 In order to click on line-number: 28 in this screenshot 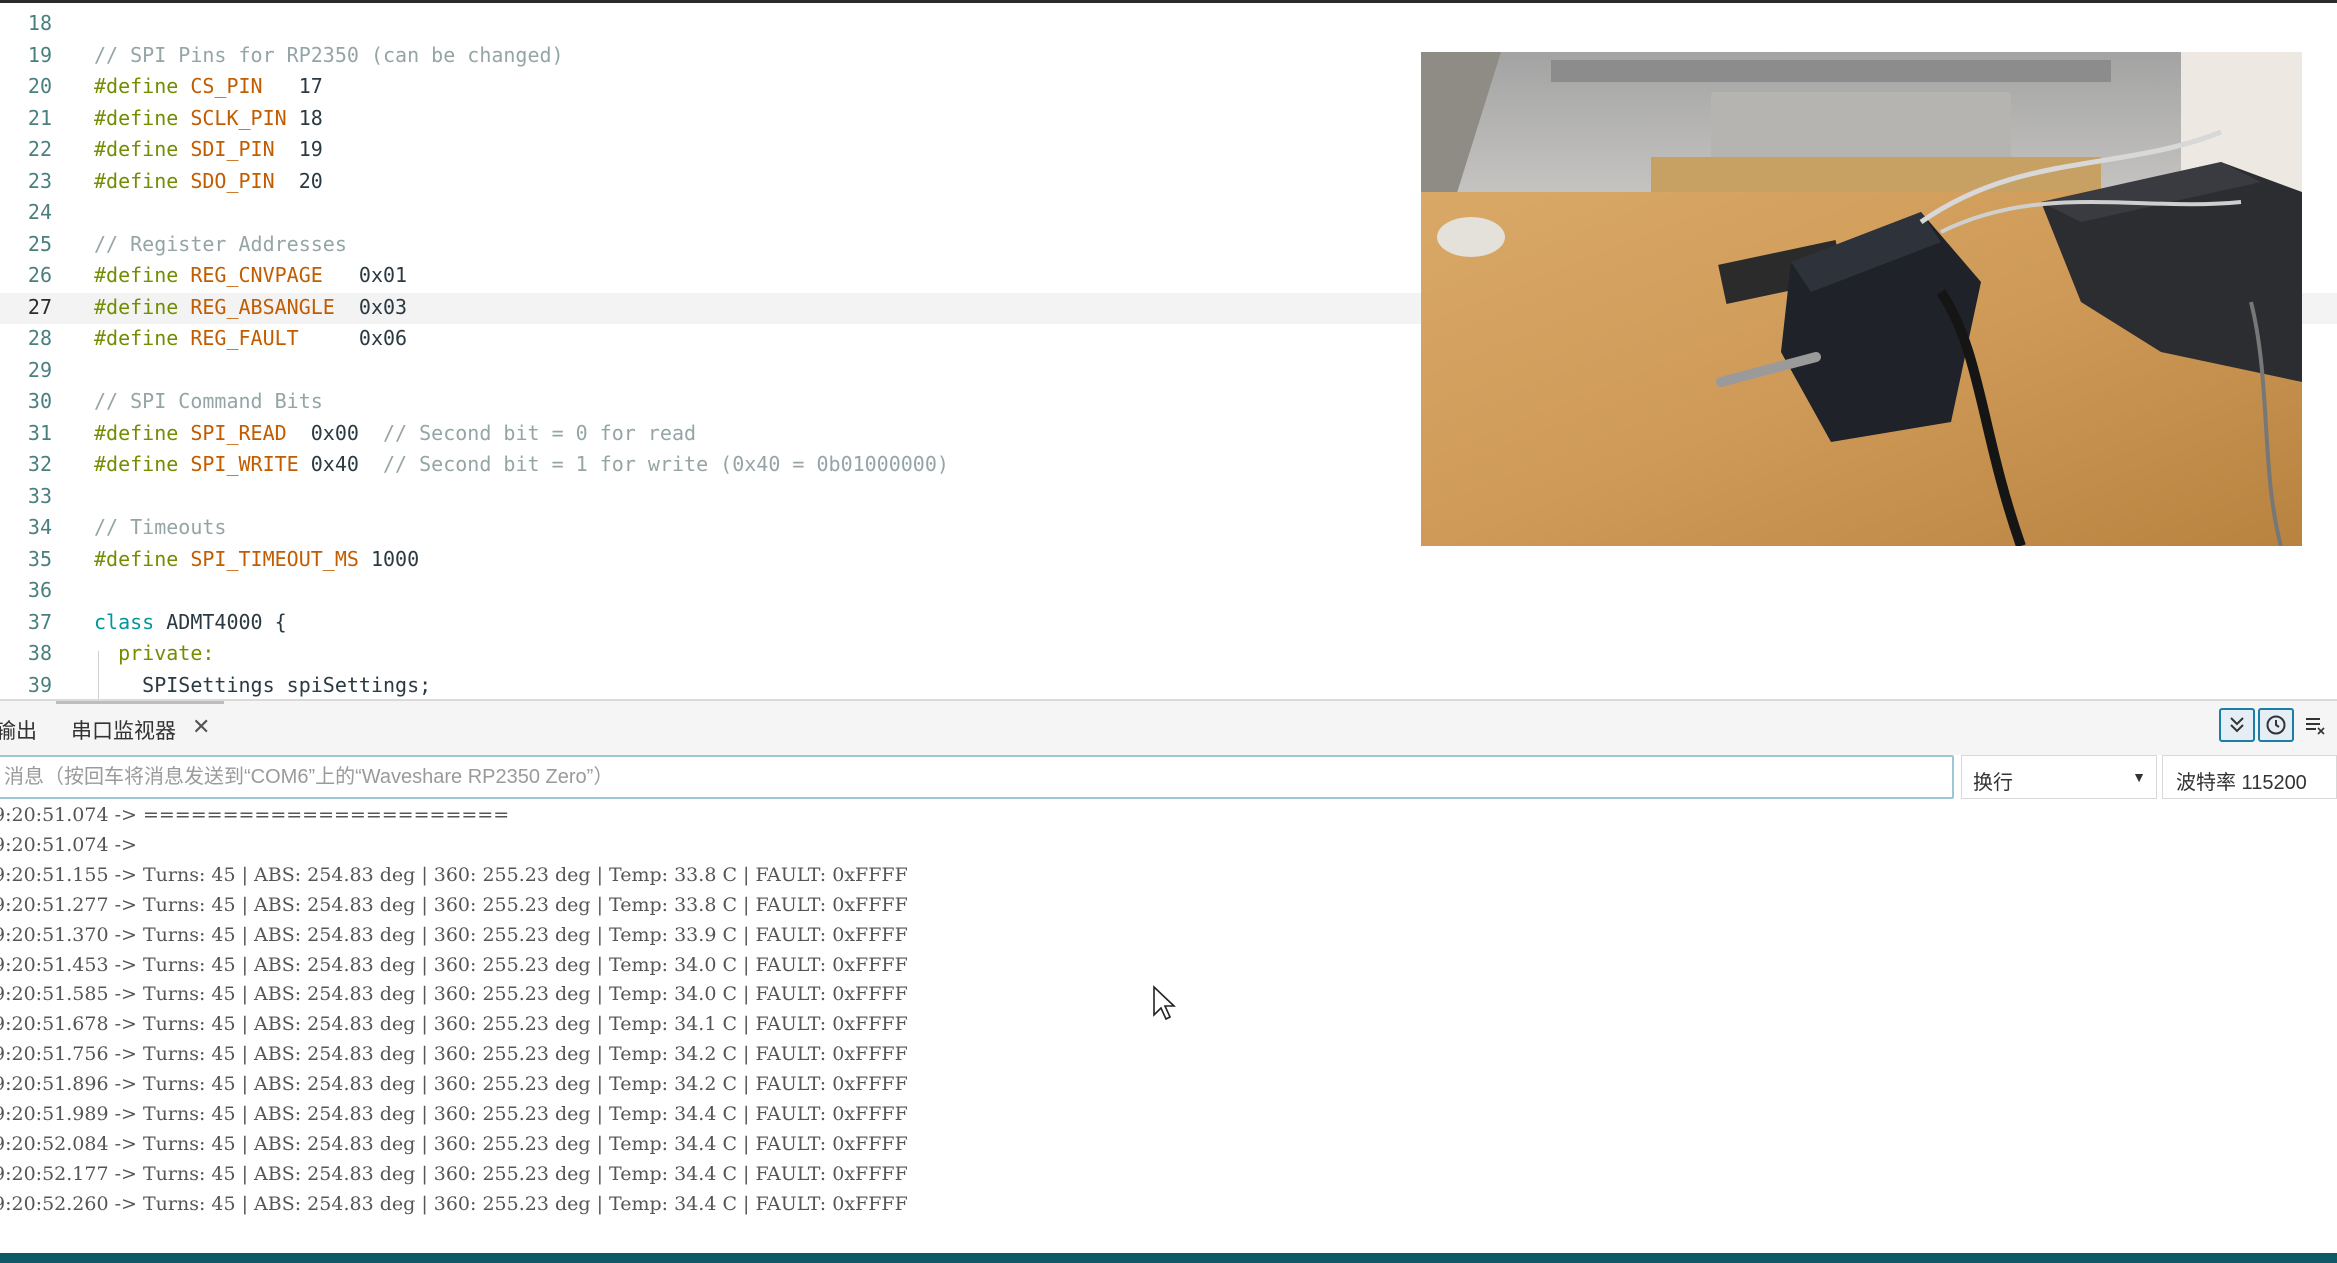, I will do `click(39, 338)`.